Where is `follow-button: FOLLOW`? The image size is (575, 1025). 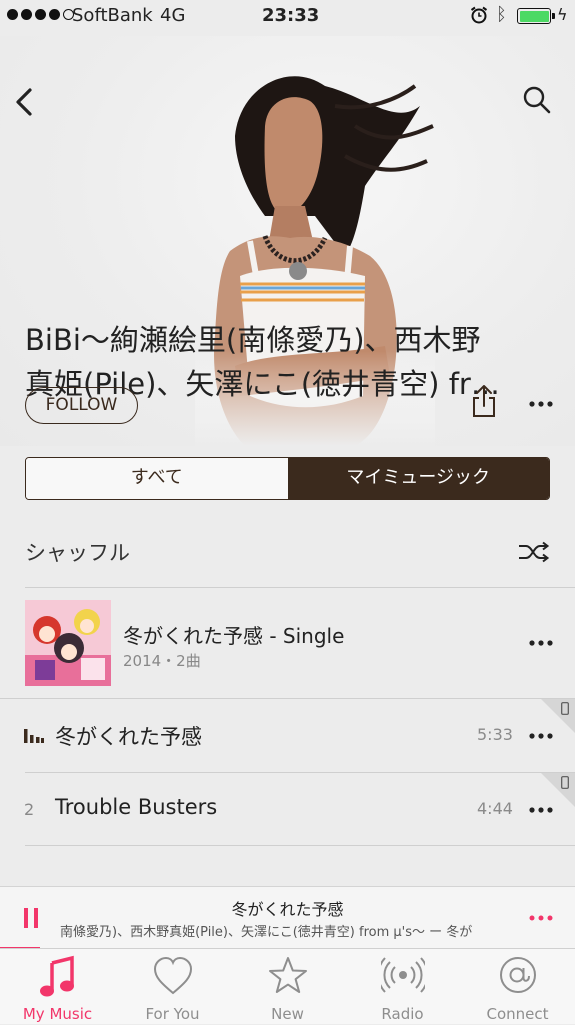 follow-button: FOLLOW is located at coordinates (81, 405).